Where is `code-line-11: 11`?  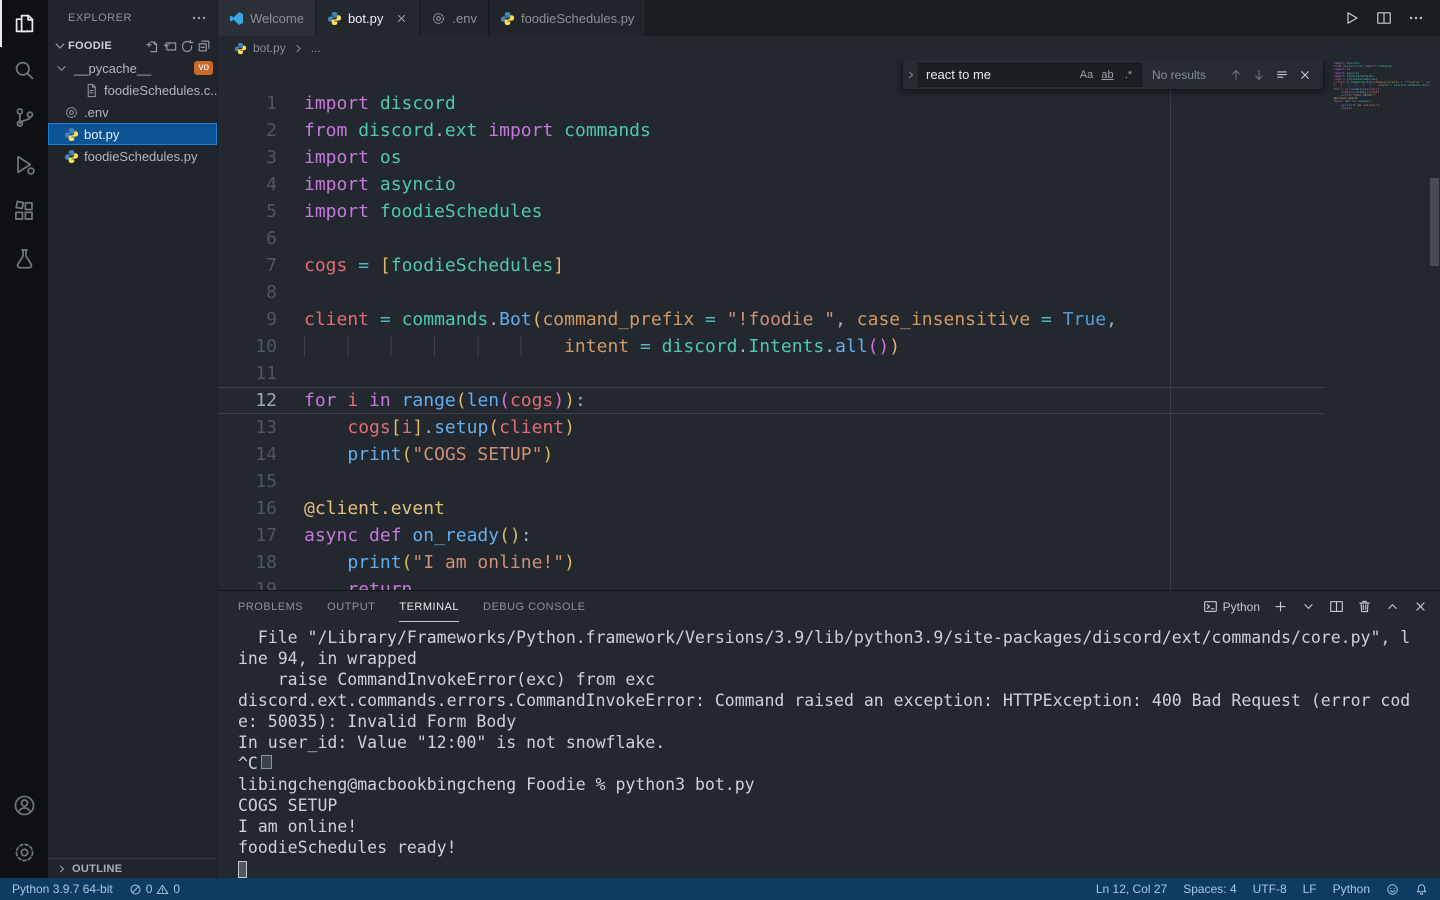 code-line-11: 11 is located at coordinates (771, 373).